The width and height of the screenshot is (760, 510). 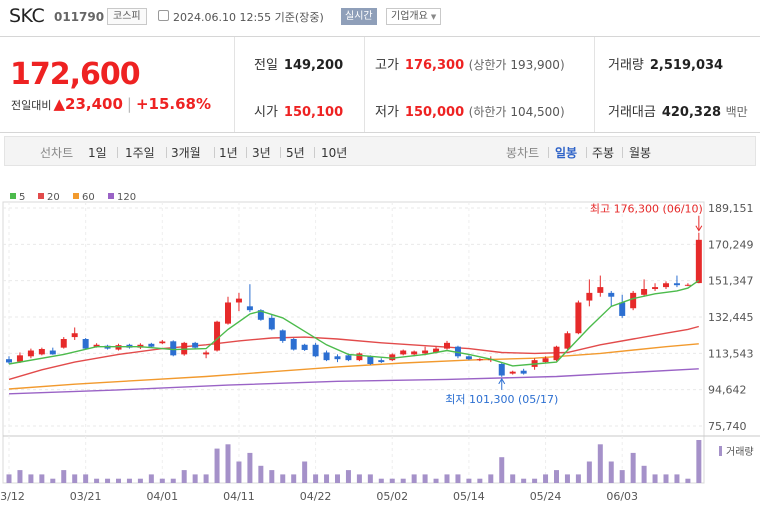 What do you see at coordinates (316, 496) in the screenshot?
I see `x-tick-label: 04/22` at bounding box center [316, 496].